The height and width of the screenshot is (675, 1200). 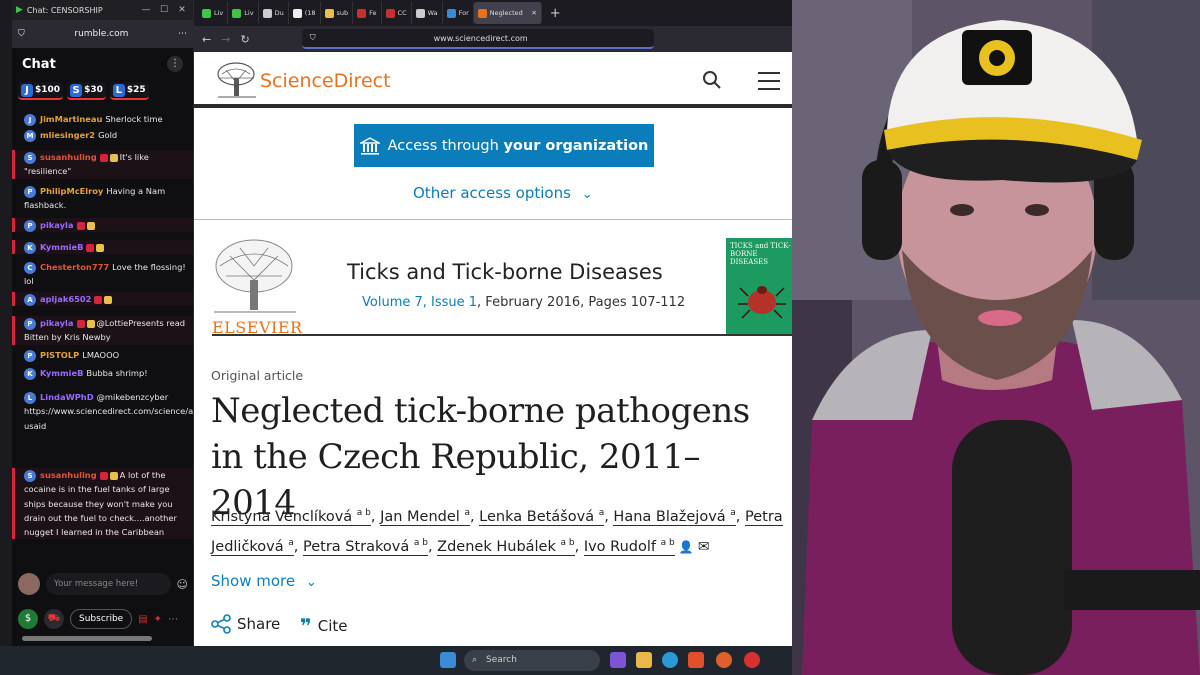 What do you see at coordinates (175, 64) in the screenshot?
I see `chat-menu-icon: ⋮` at bounding box center [175, 64].